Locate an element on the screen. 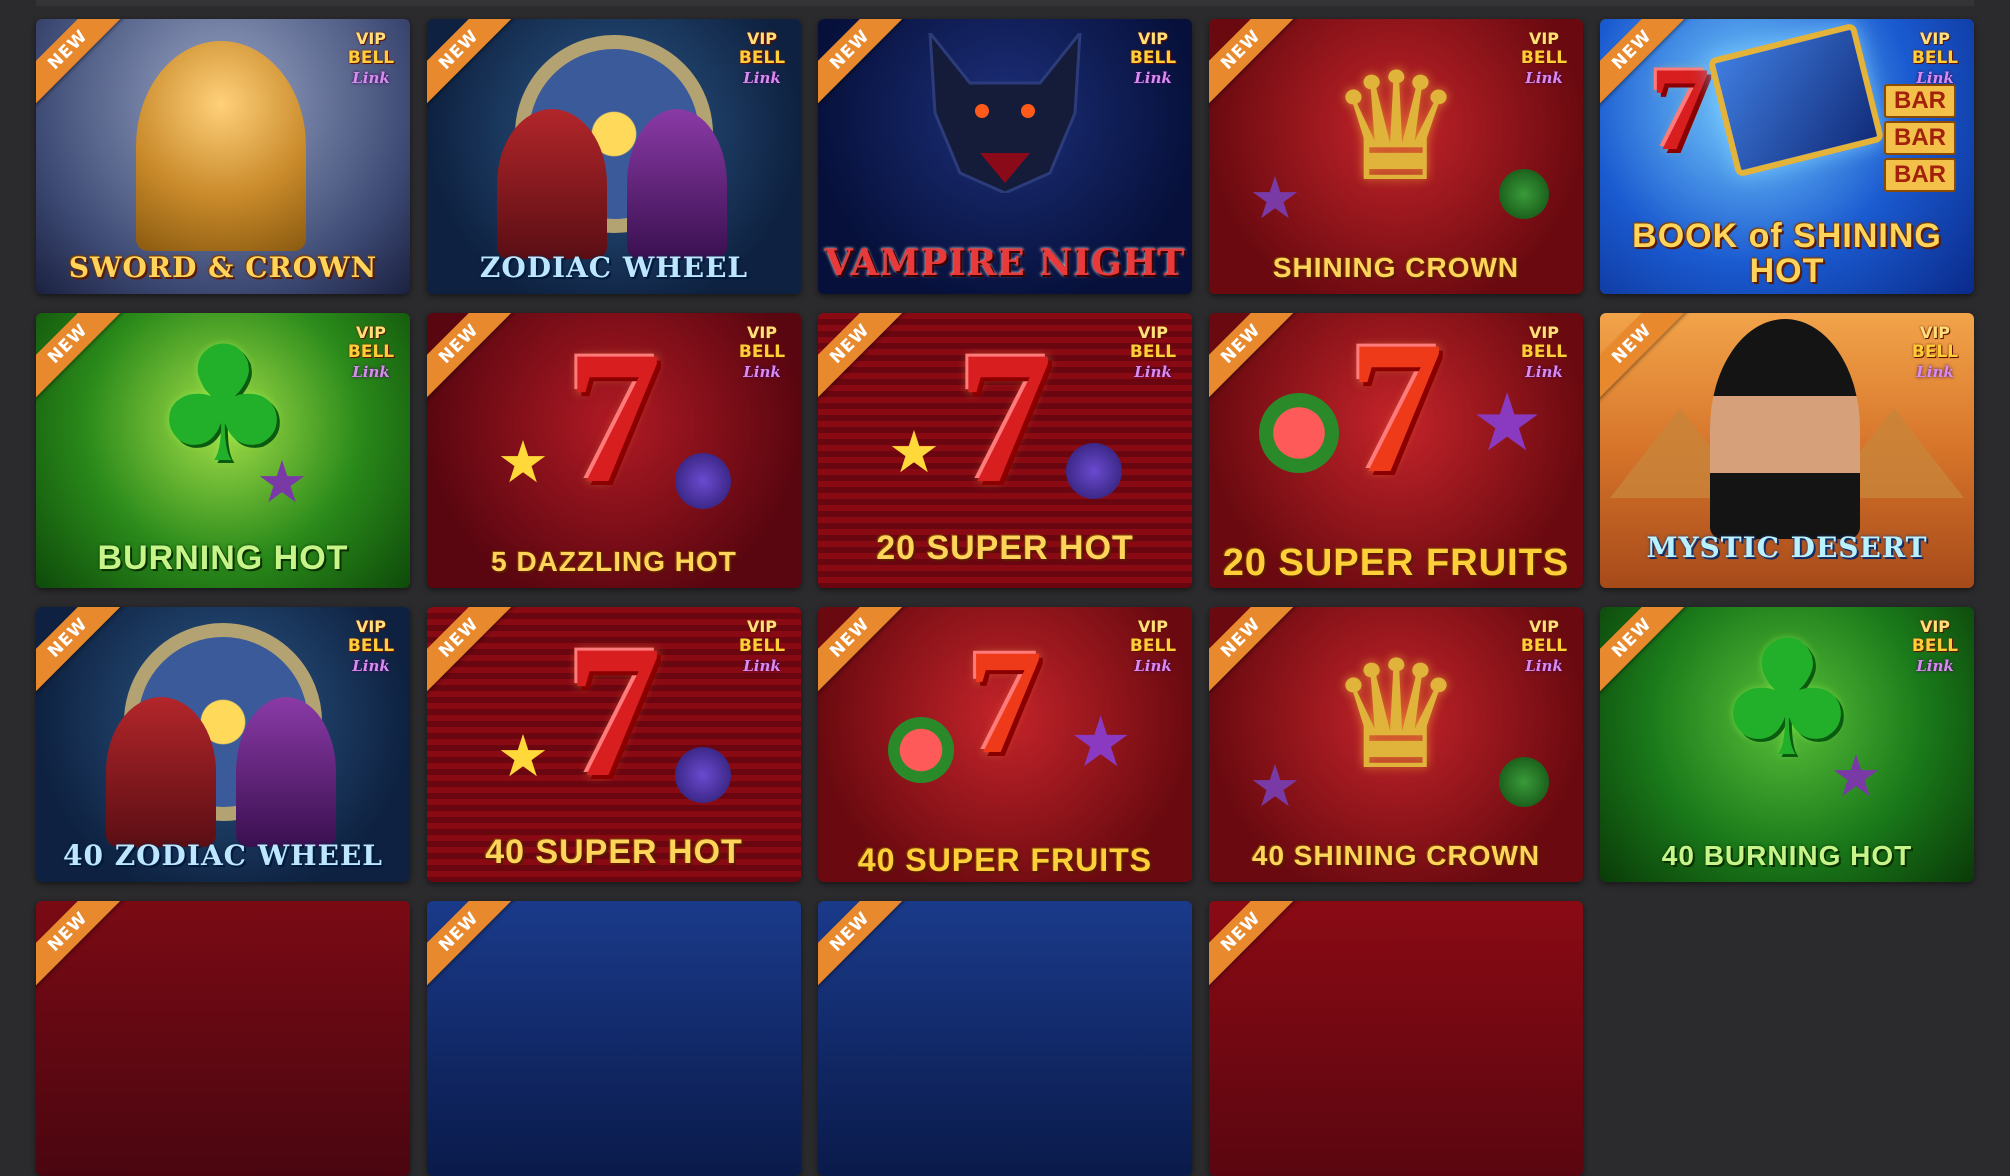 This screenshot has width=2010, height=1176. game-title: BURNING HOT is located at coordinates (223, 558).